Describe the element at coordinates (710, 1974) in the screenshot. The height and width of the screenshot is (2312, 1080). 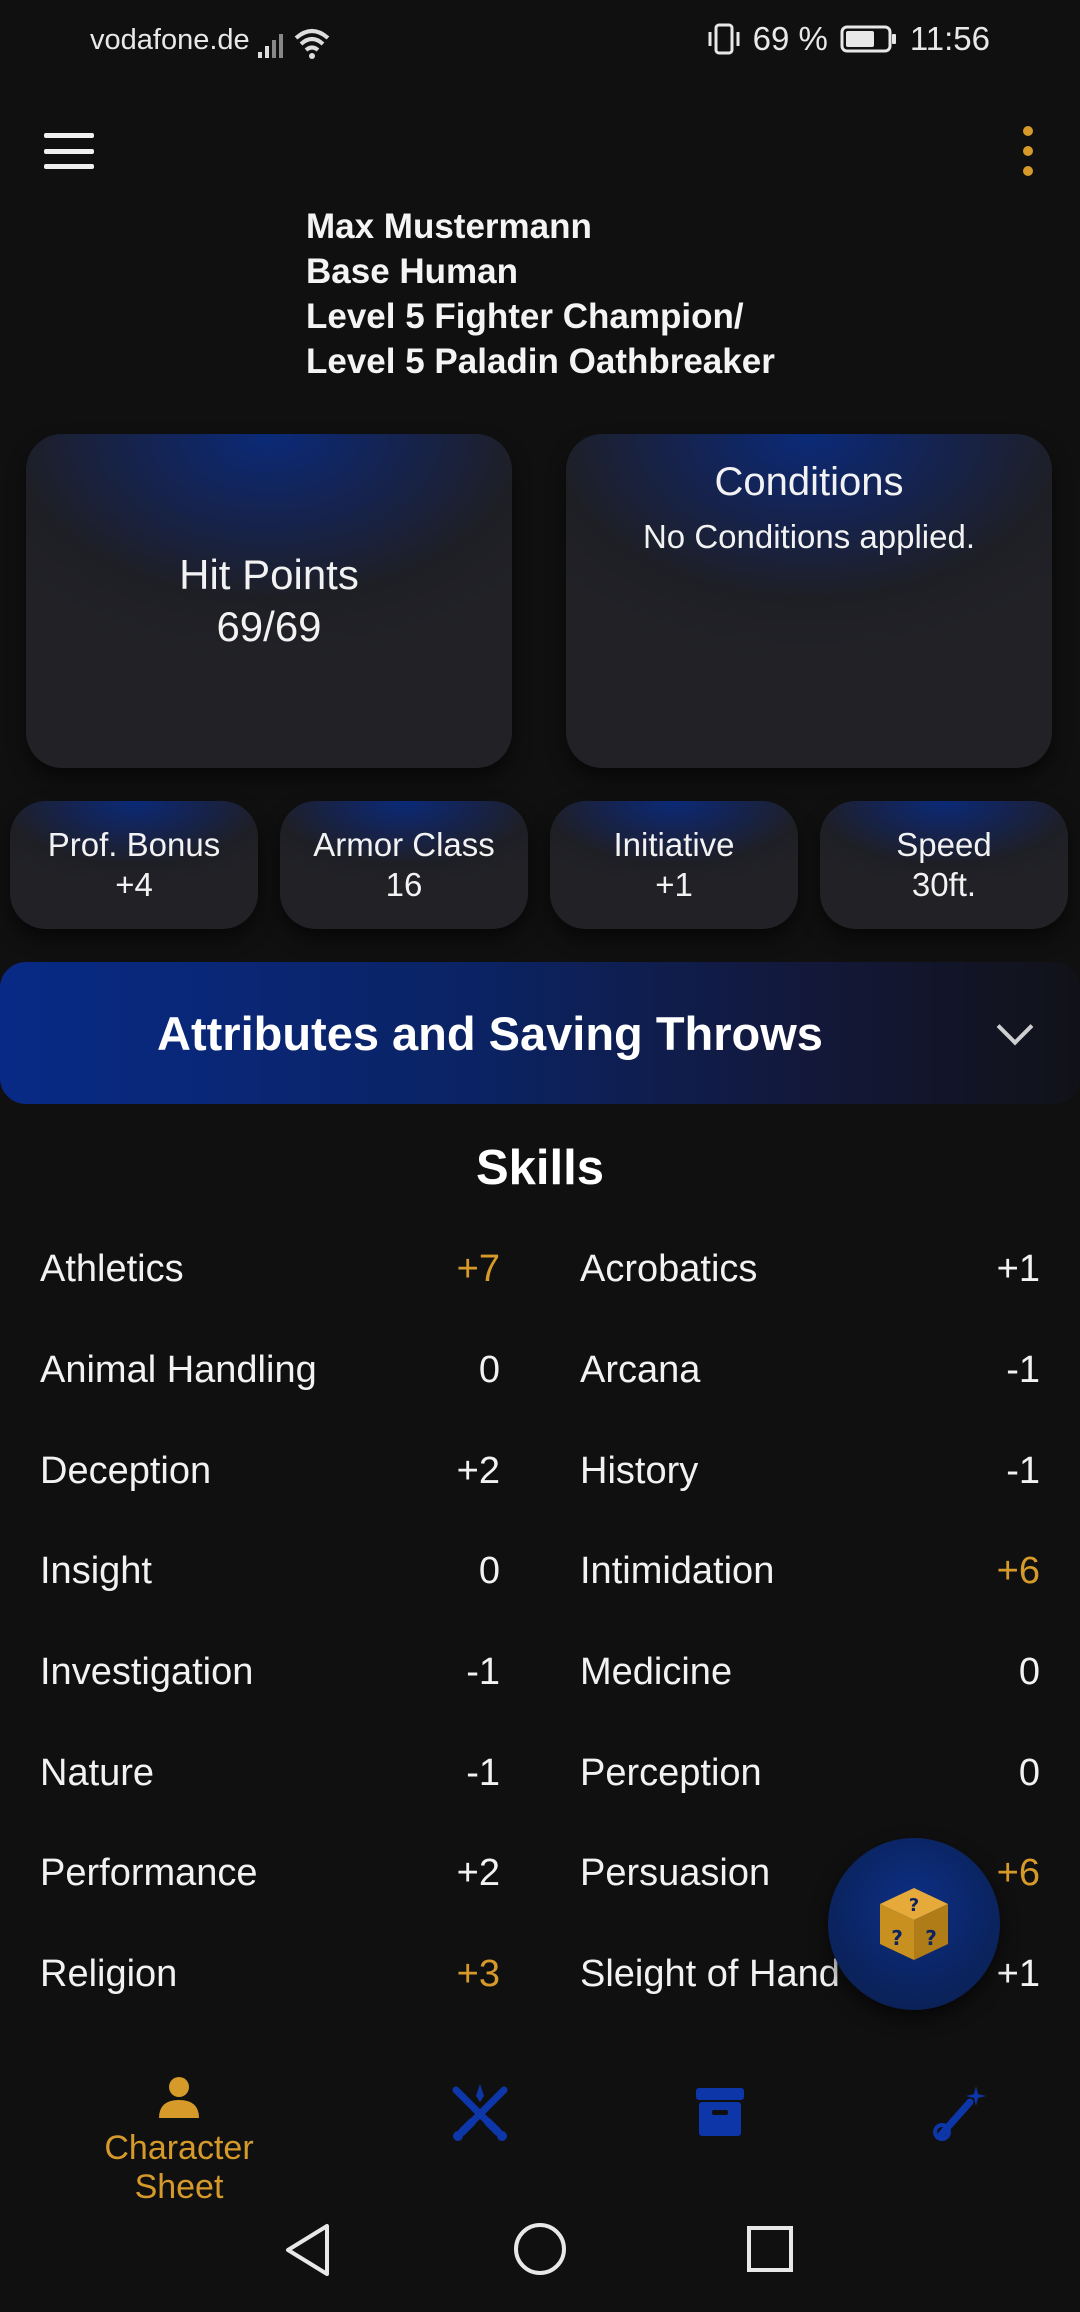
I see `skill-name: Sleight of Hand` at that location.